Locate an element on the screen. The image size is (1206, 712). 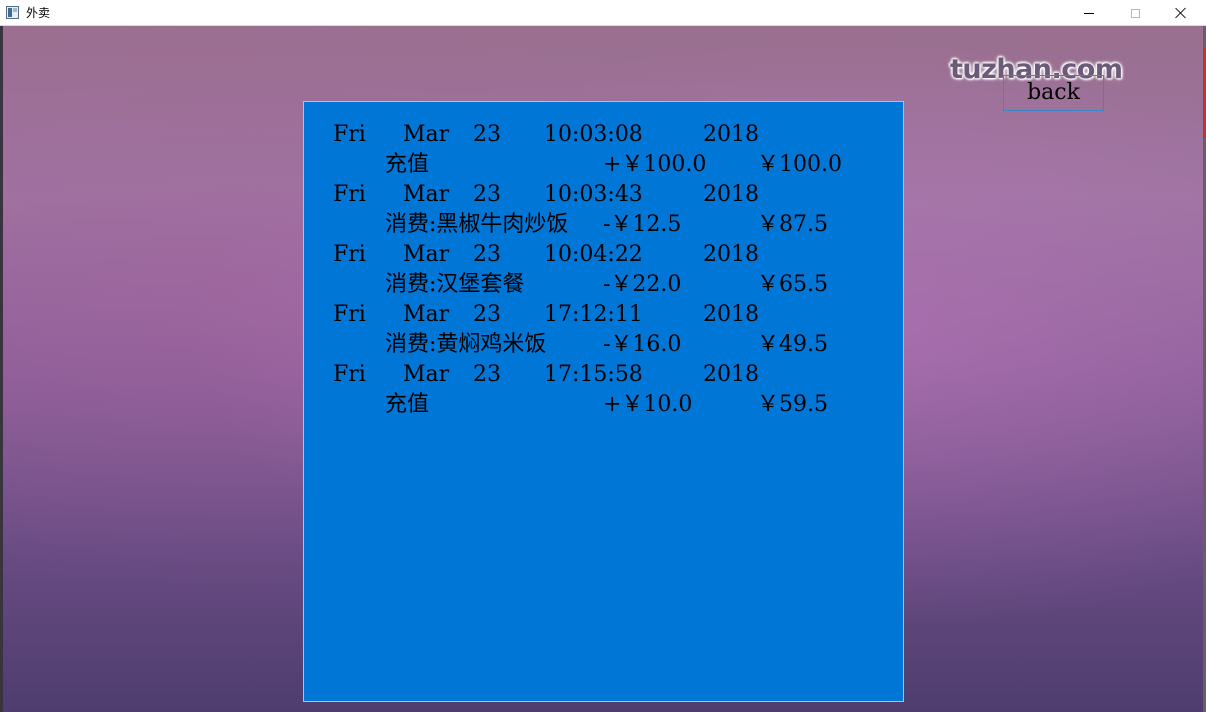
record-description: 消费:黄焖鸡米饭 is located at coordinates (466, 344).